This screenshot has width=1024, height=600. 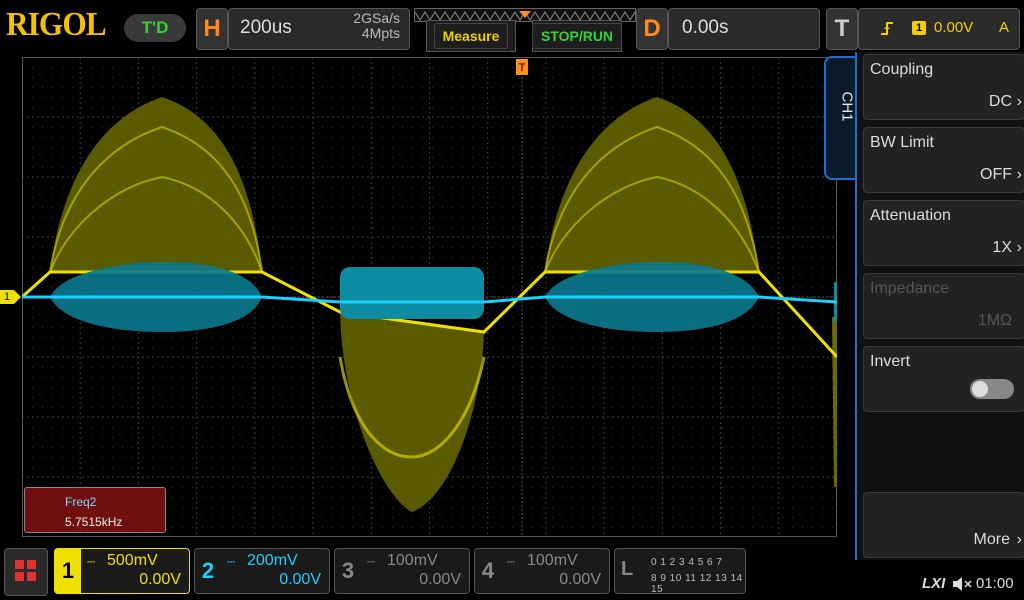 I want to click on menu-coupling: Coupling DC ›, so click(x=943, y=87).